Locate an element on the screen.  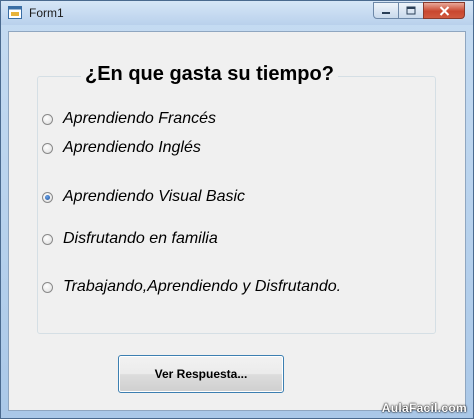
radio-option-trabajando: Trabajando,Aprendiendo y Disfrutando. is located at coordinates (191, 287).